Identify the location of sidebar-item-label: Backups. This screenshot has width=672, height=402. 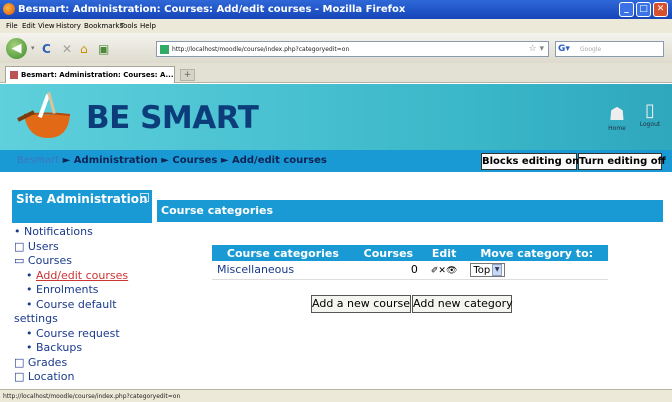
(59, 347).